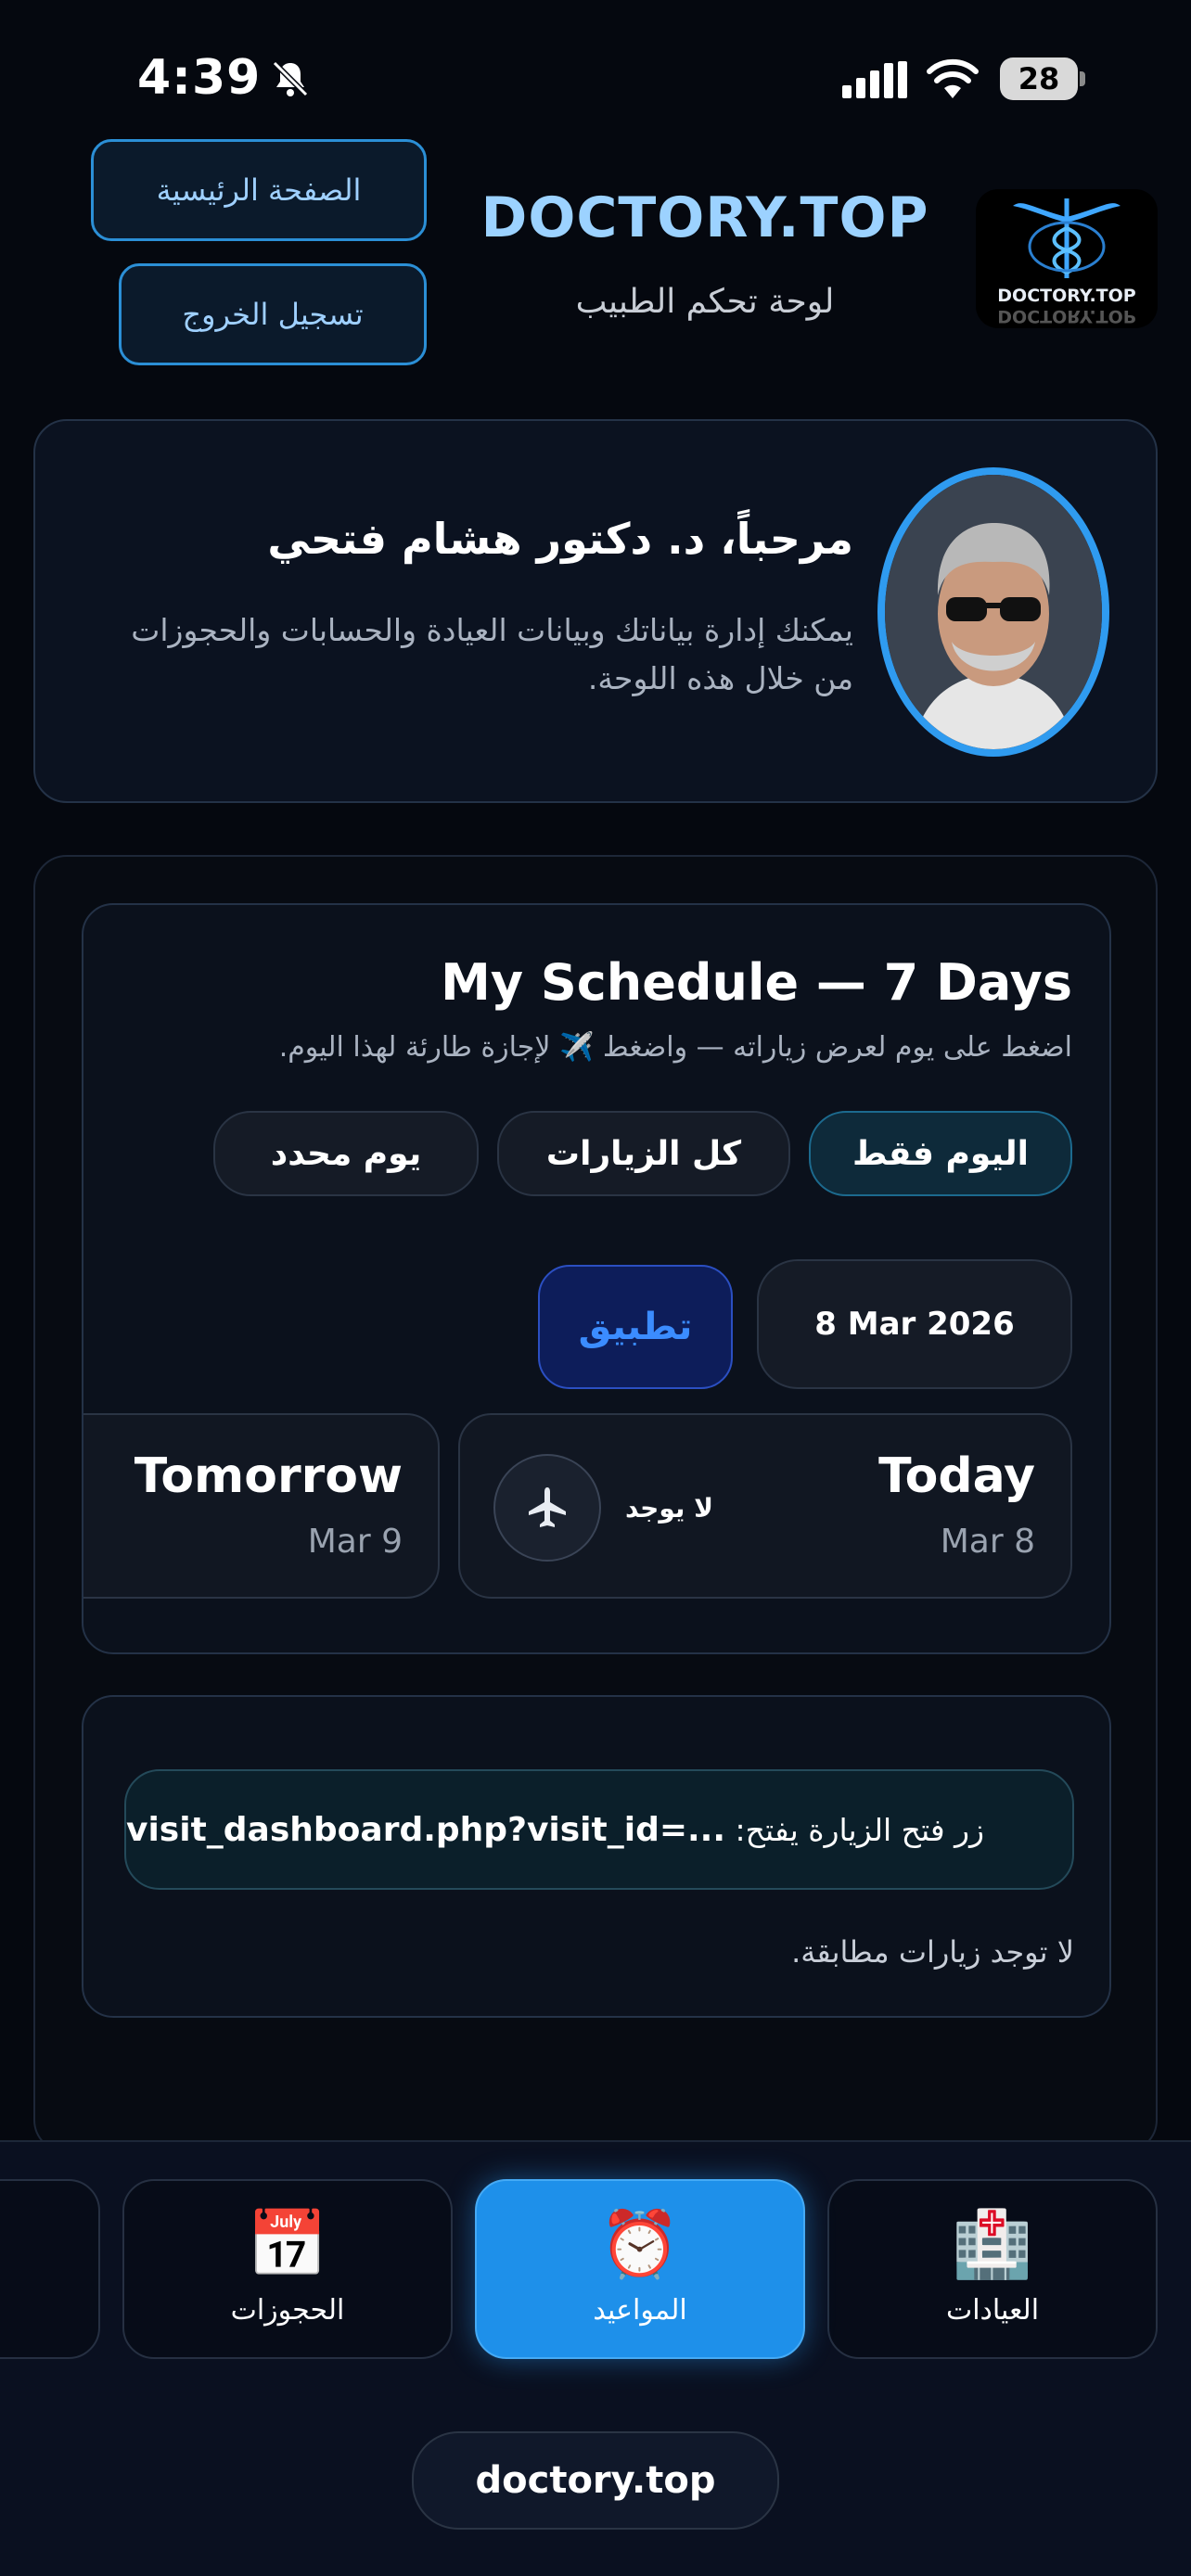 Image resolution: width=1191 pixels, height=2576 pixels. Describe the element at coordinates (940, 1153) in the screenshot. I see `filter-today-only: اليوم فقط` at that location.